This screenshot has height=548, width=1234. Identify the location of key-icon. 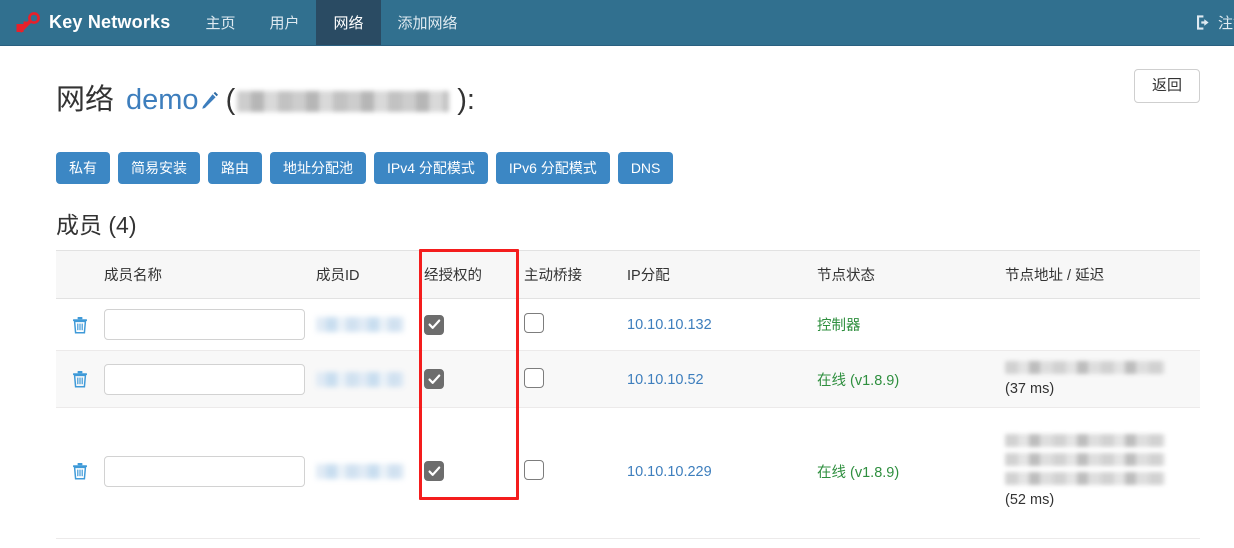
(27, 22).